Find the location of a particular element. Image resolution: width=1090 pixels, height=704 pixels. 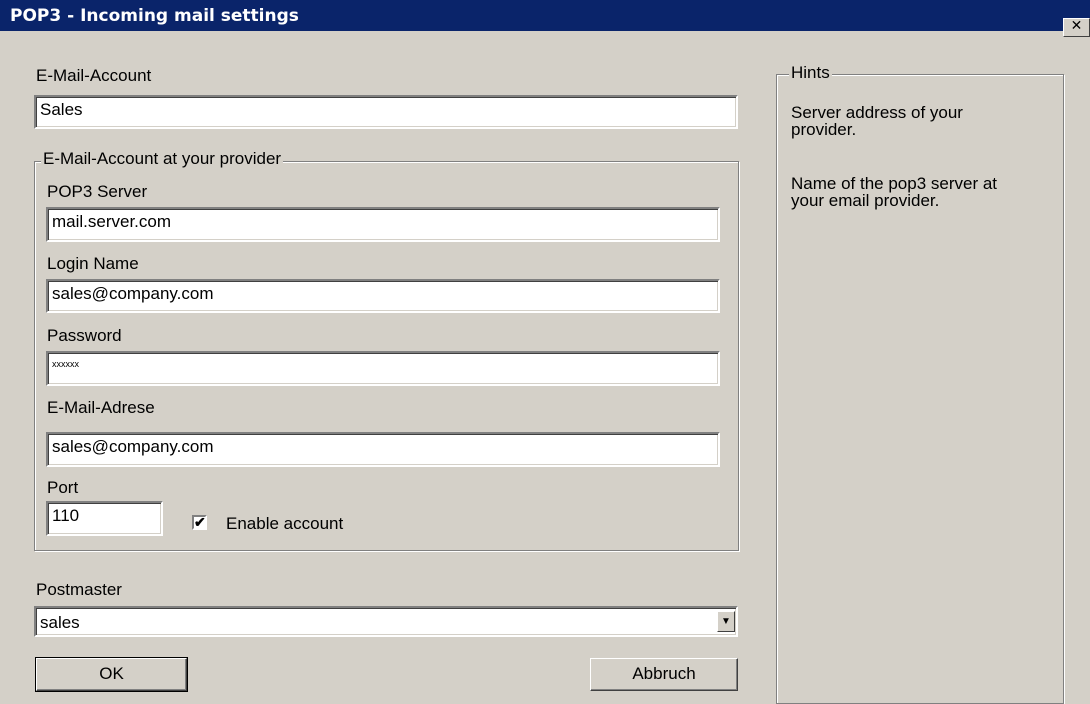

account-label: E-Mail-Account is located at coordinates (94, 75).